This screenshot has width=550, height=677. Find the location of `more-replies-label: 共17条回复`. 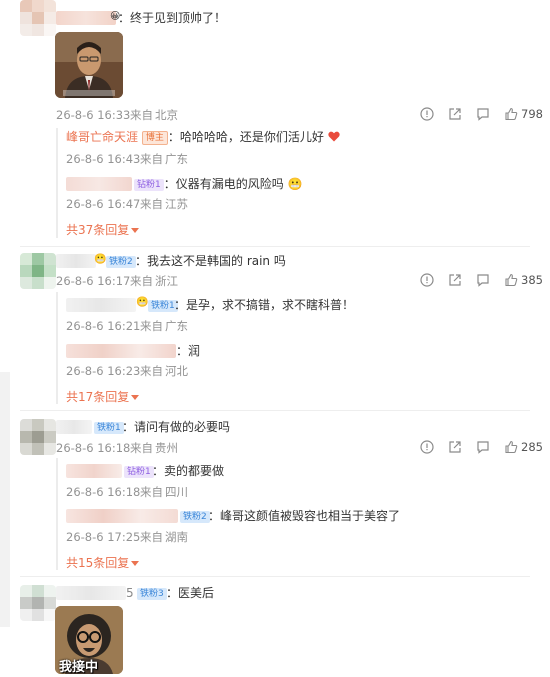

more-replies-label: 共17条回复 is located at coordinates (98, 397).